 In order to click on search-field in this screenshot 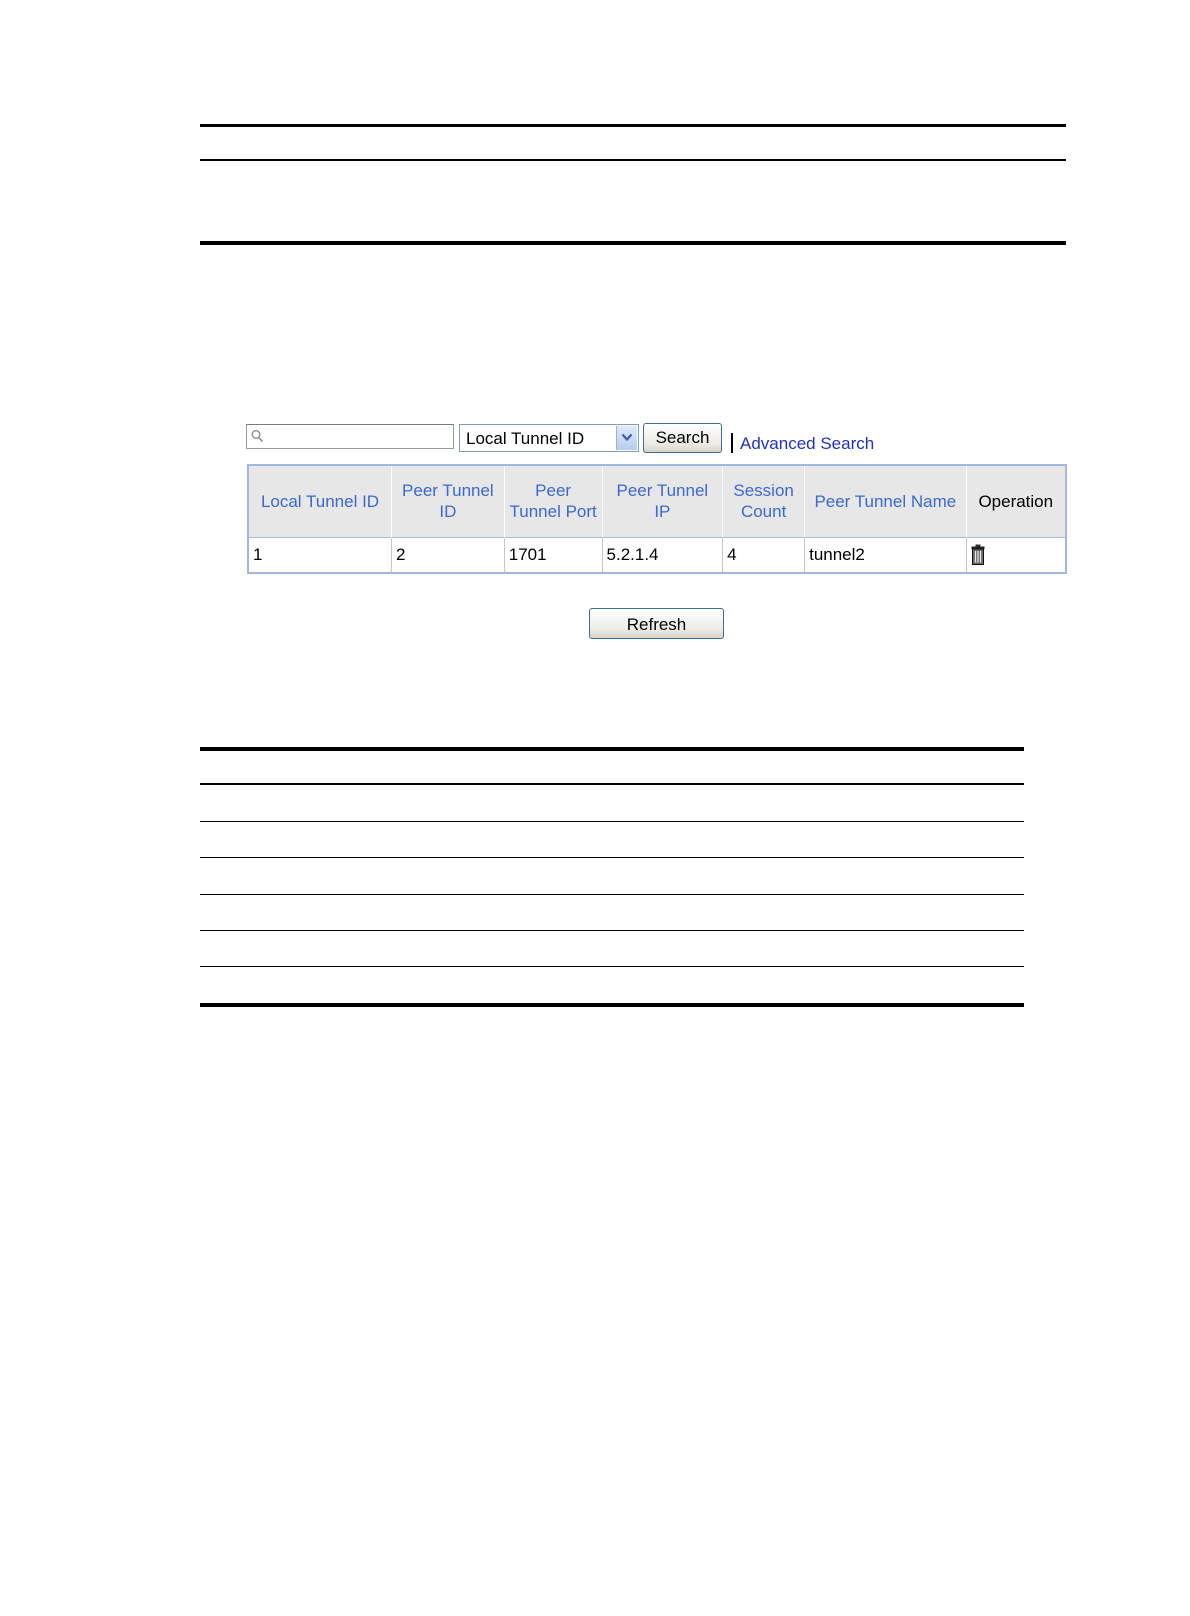, I will do `click(350, 436)`.